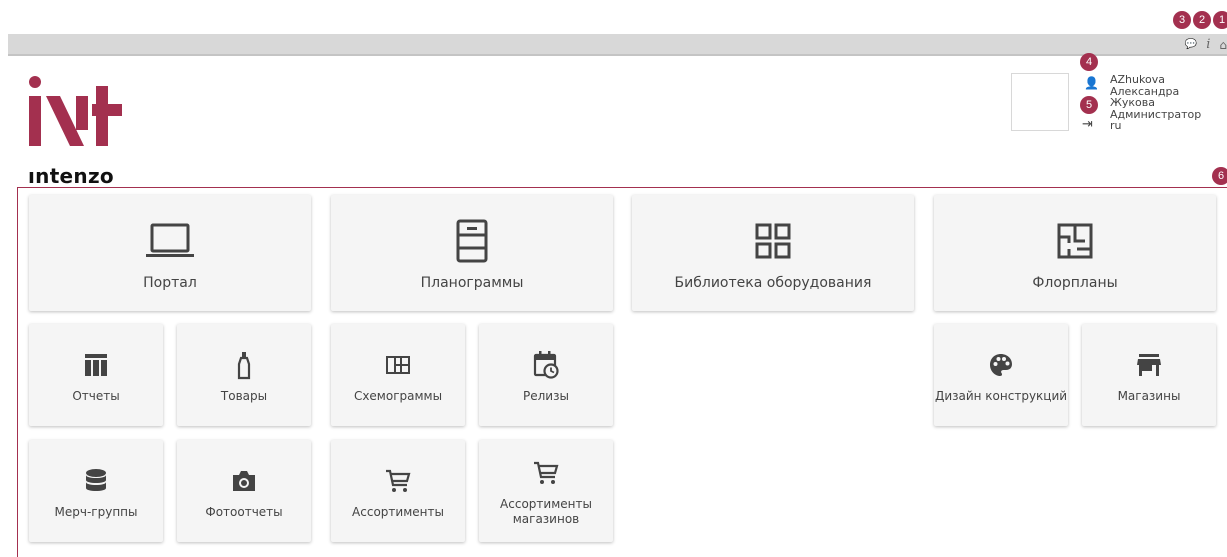 The width and height of the screenshot is (1227, 557). What do you see at coordinates (71, 176) in the screenshot?
I see `logo-wordmark: ıntenzo` at bounding box center [71, 176].